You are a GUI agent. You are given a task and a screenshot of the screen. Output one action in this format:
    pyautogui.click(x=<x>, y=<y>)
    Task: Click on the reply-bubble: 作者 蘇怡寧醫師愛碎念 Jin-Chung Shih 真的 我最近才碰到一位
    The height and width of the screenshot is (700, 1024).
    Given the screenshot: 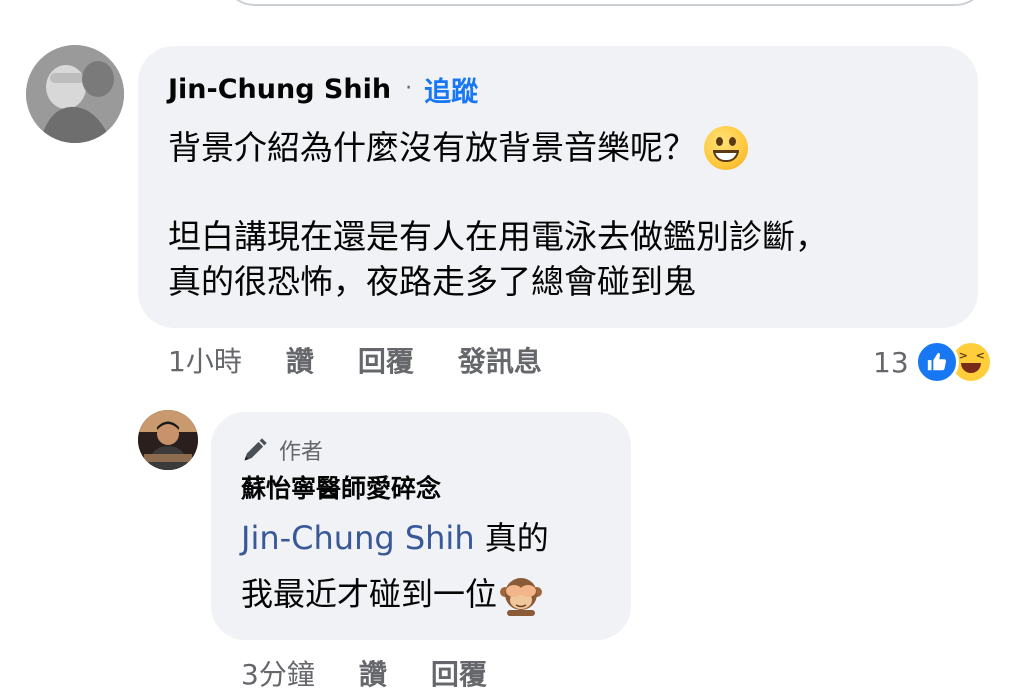 What is the action you would take?
    pyautogui.click(x=421, y=526)
    